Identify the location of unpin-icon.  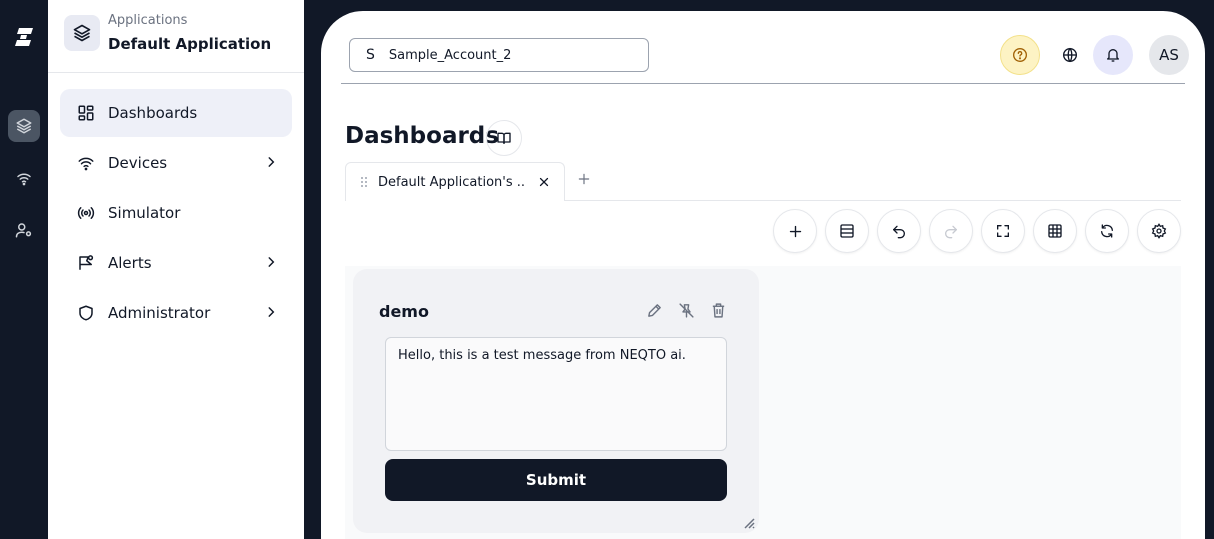
(686, 310).